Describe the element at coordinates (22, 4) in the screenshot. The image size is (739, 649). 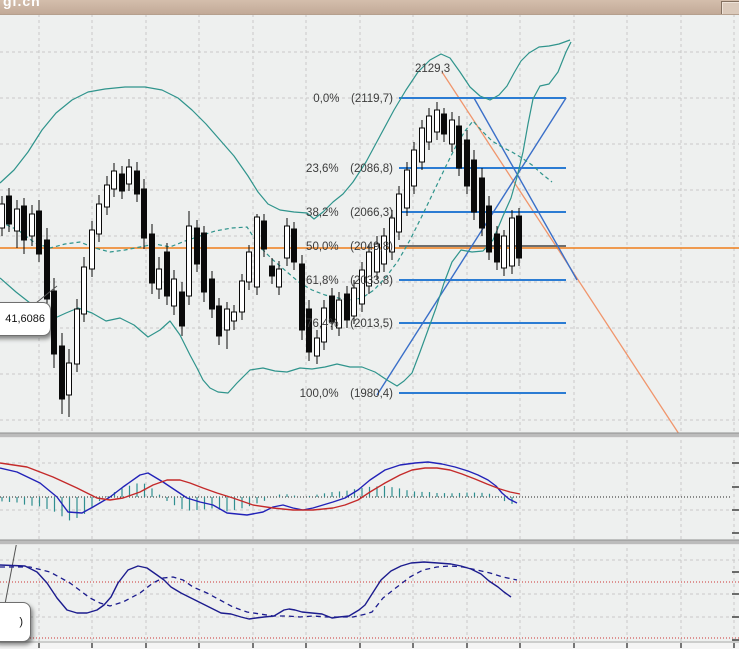
I see `window-title: gi.ch` at that location.